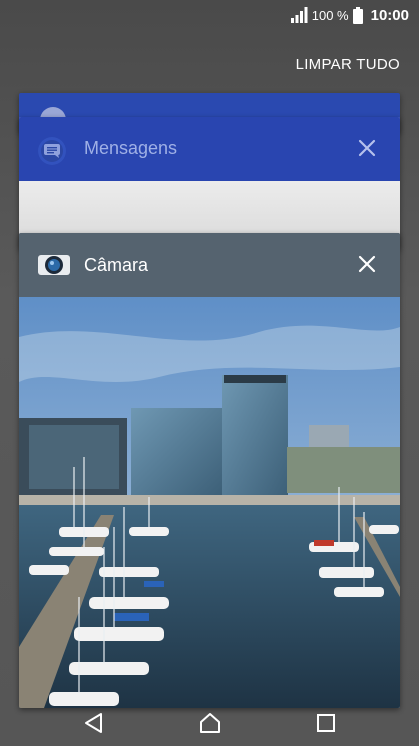 The width and height of the screenshot is (419, 746). Describe the element at coordinates (209, 265) in the screenshot. I see `card-header: Câmara` at that location.